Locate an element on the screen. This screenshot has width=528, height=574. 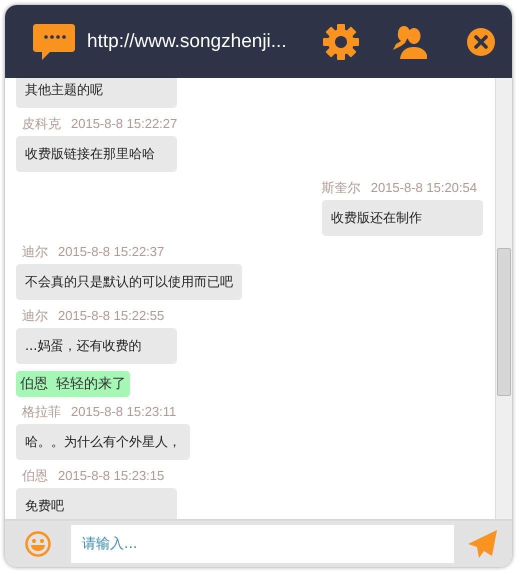
sender-name: 格拉菲 is located at coordinates (41, 411).